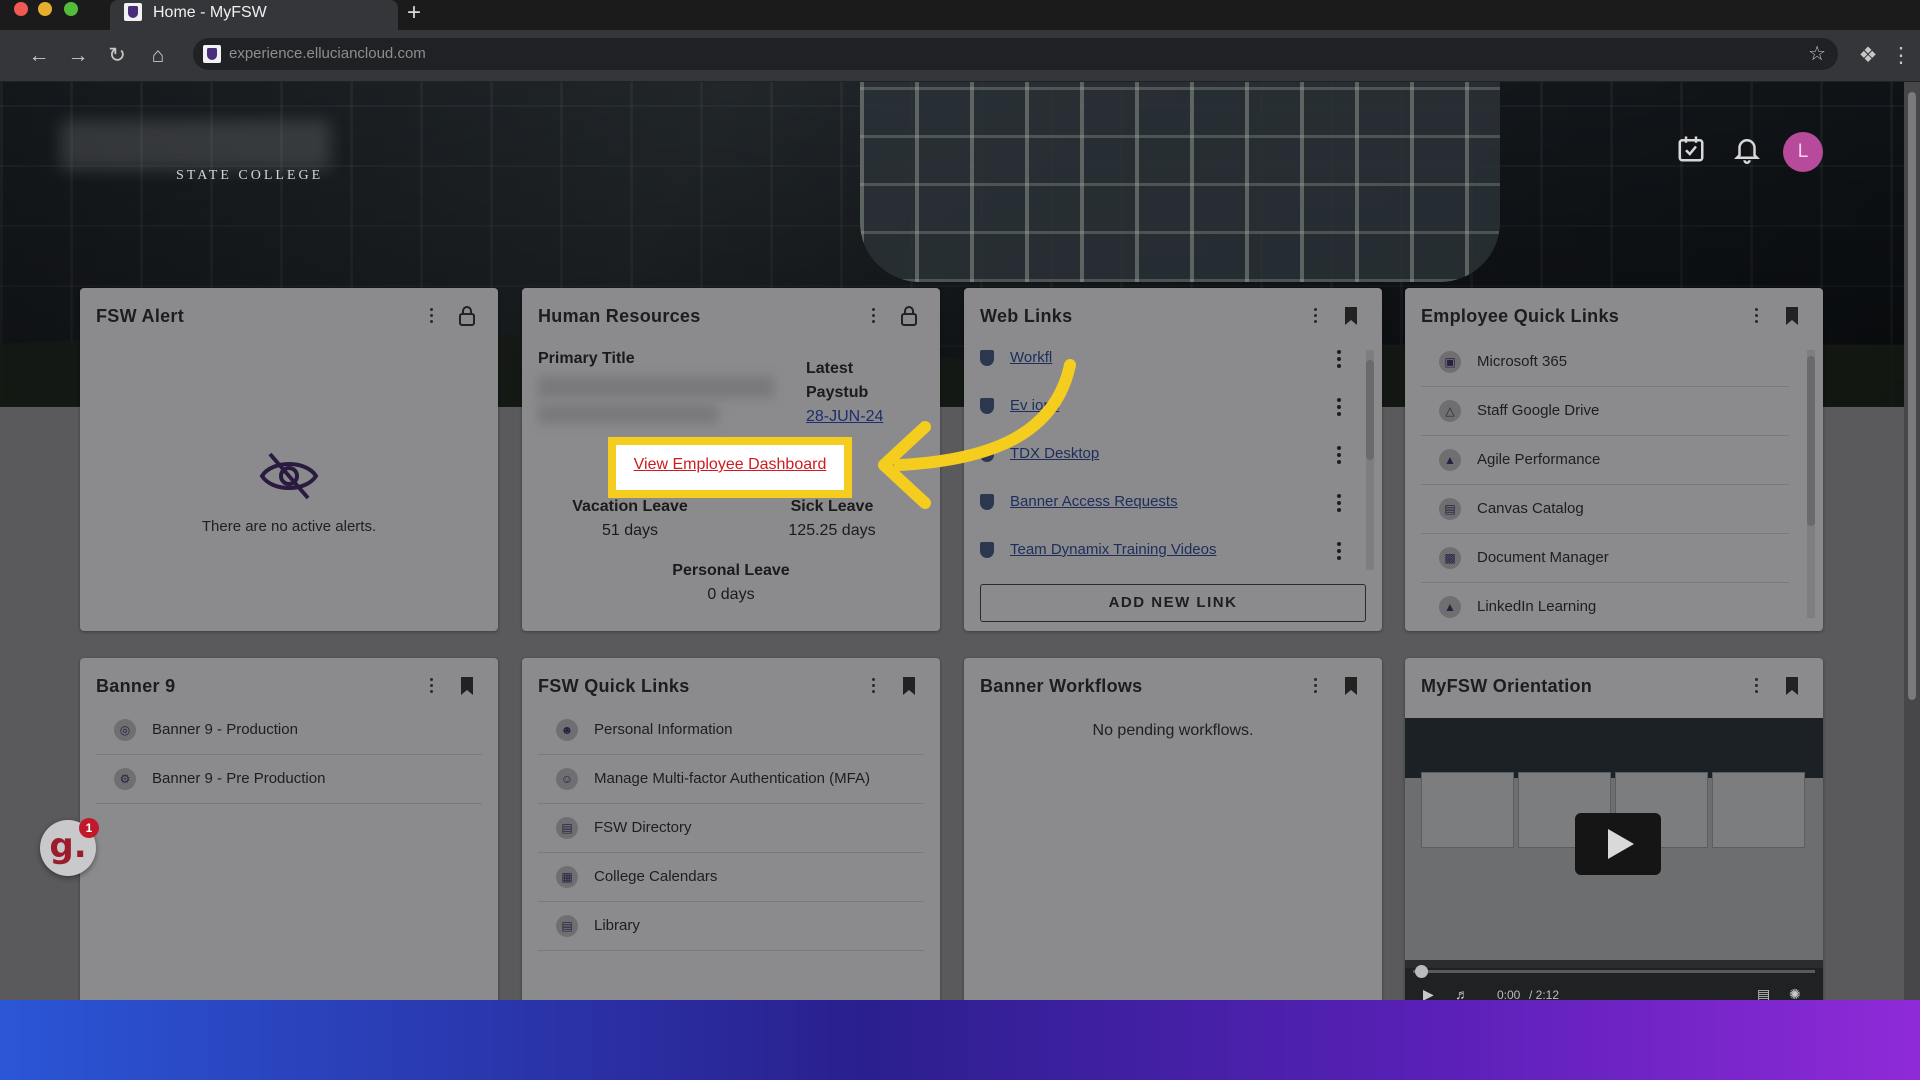 The height and width of the screenshot is (1080, 1920). Describe the element at coordinates (1614, 971) in the screenshot. I see `video-progress-bar` at that location.